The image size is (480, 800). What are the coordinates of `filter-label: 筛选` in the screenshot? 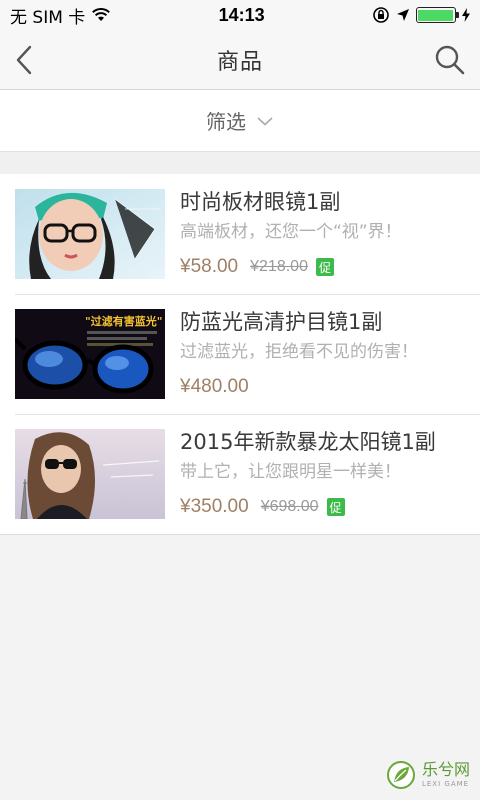 It's located at (226, 122).